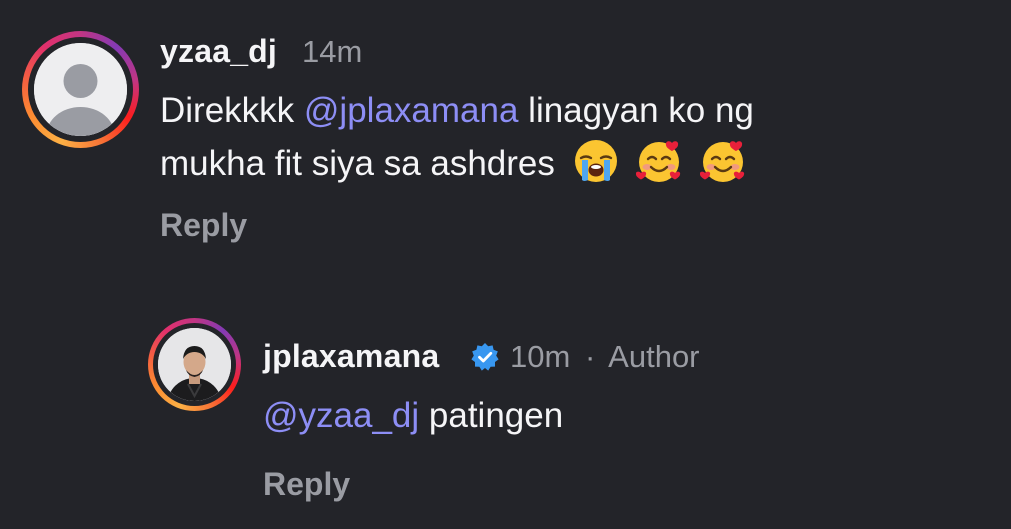  I want to click on verified-badge-icon, so click(485, 357).